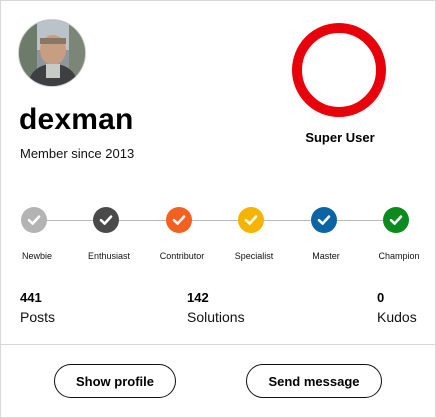 The image size is (436, 418). What do you see at coordinates (397, 317) in the screenshot?
I see `kudos-label: Kudos` at bounding box center [397, 317].